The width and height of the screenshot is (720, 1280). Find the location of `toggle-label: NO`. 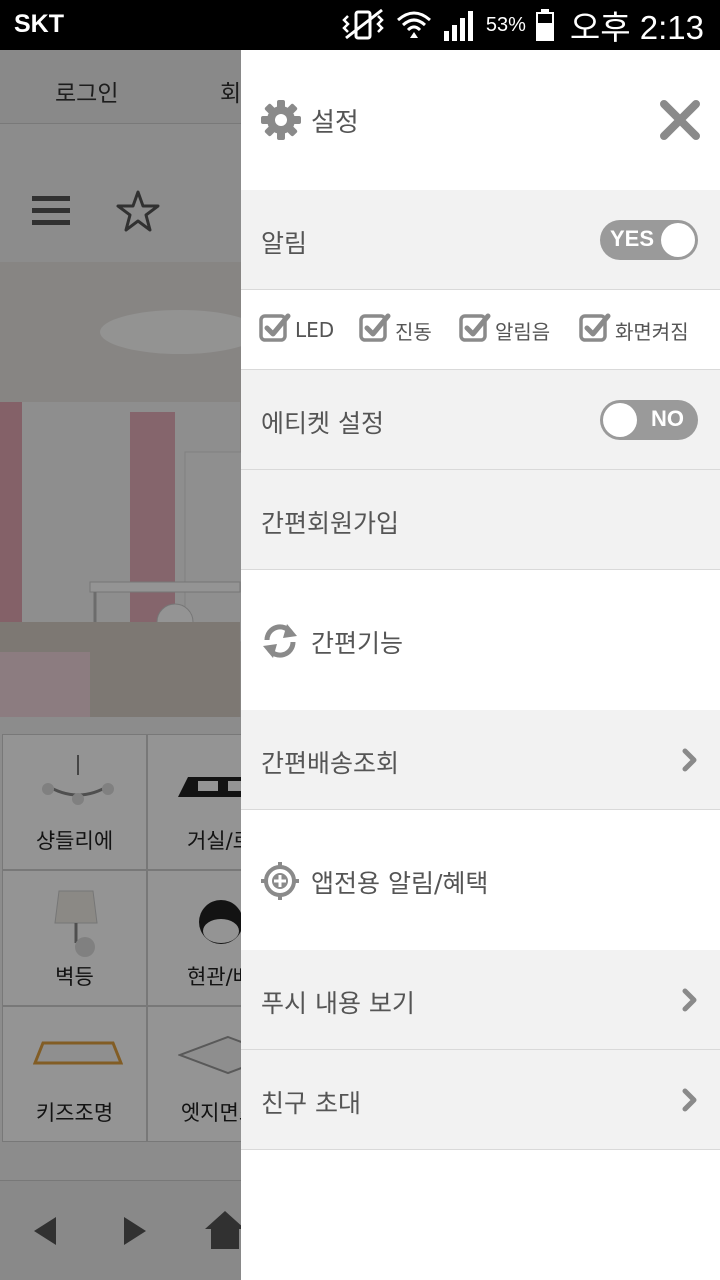

toggle-label: NO is located at coordinates (667, 418).